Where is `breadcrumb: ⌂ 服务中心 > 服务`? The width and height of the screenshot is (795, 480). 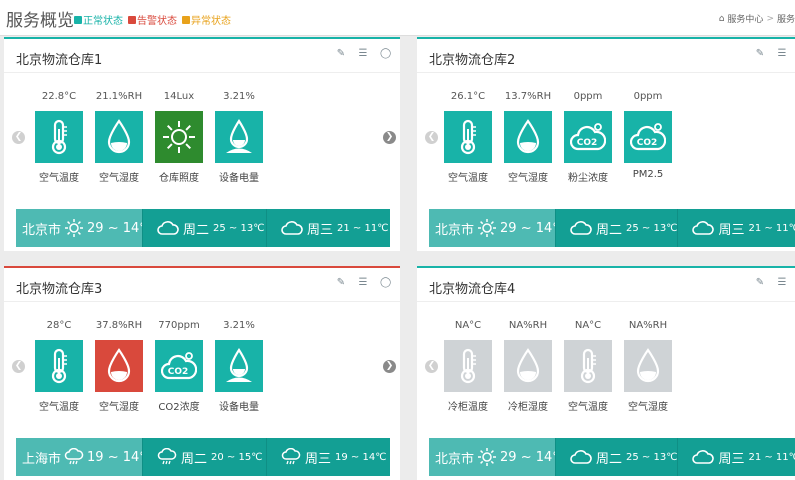 breadcrumb: ⌂ 服务中心 > 服务 is located at coordinates (756, 19).